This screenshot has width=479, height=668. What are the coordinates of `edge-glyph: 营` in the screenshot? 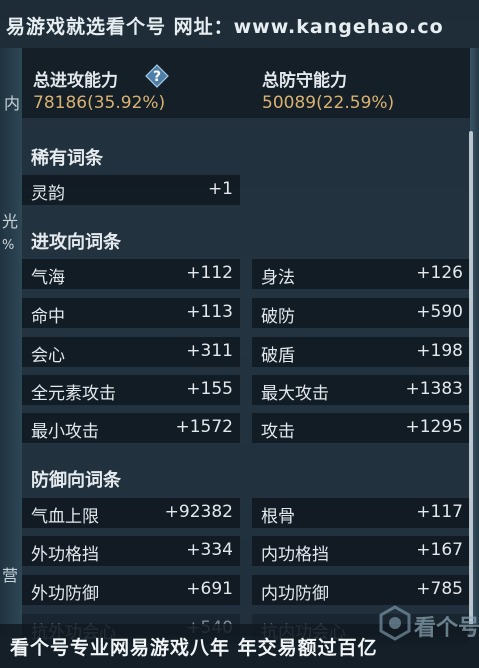 It's located at (10, 575).